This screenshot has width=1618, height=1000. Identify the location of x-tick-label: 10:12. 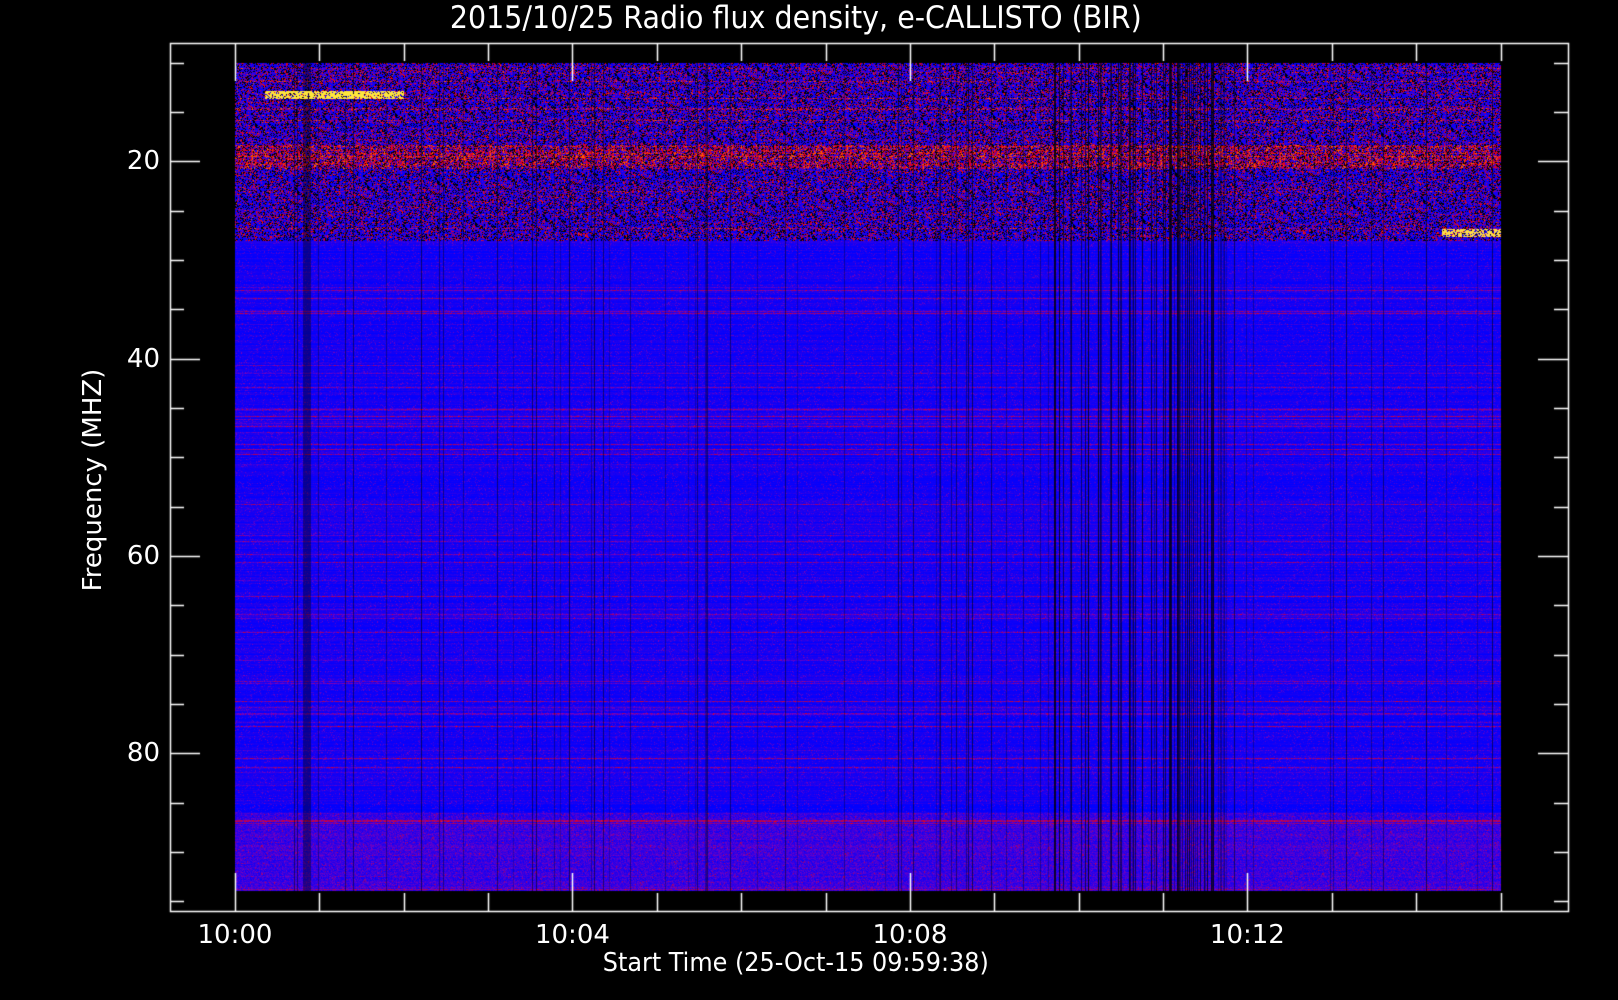
(1247, 935).